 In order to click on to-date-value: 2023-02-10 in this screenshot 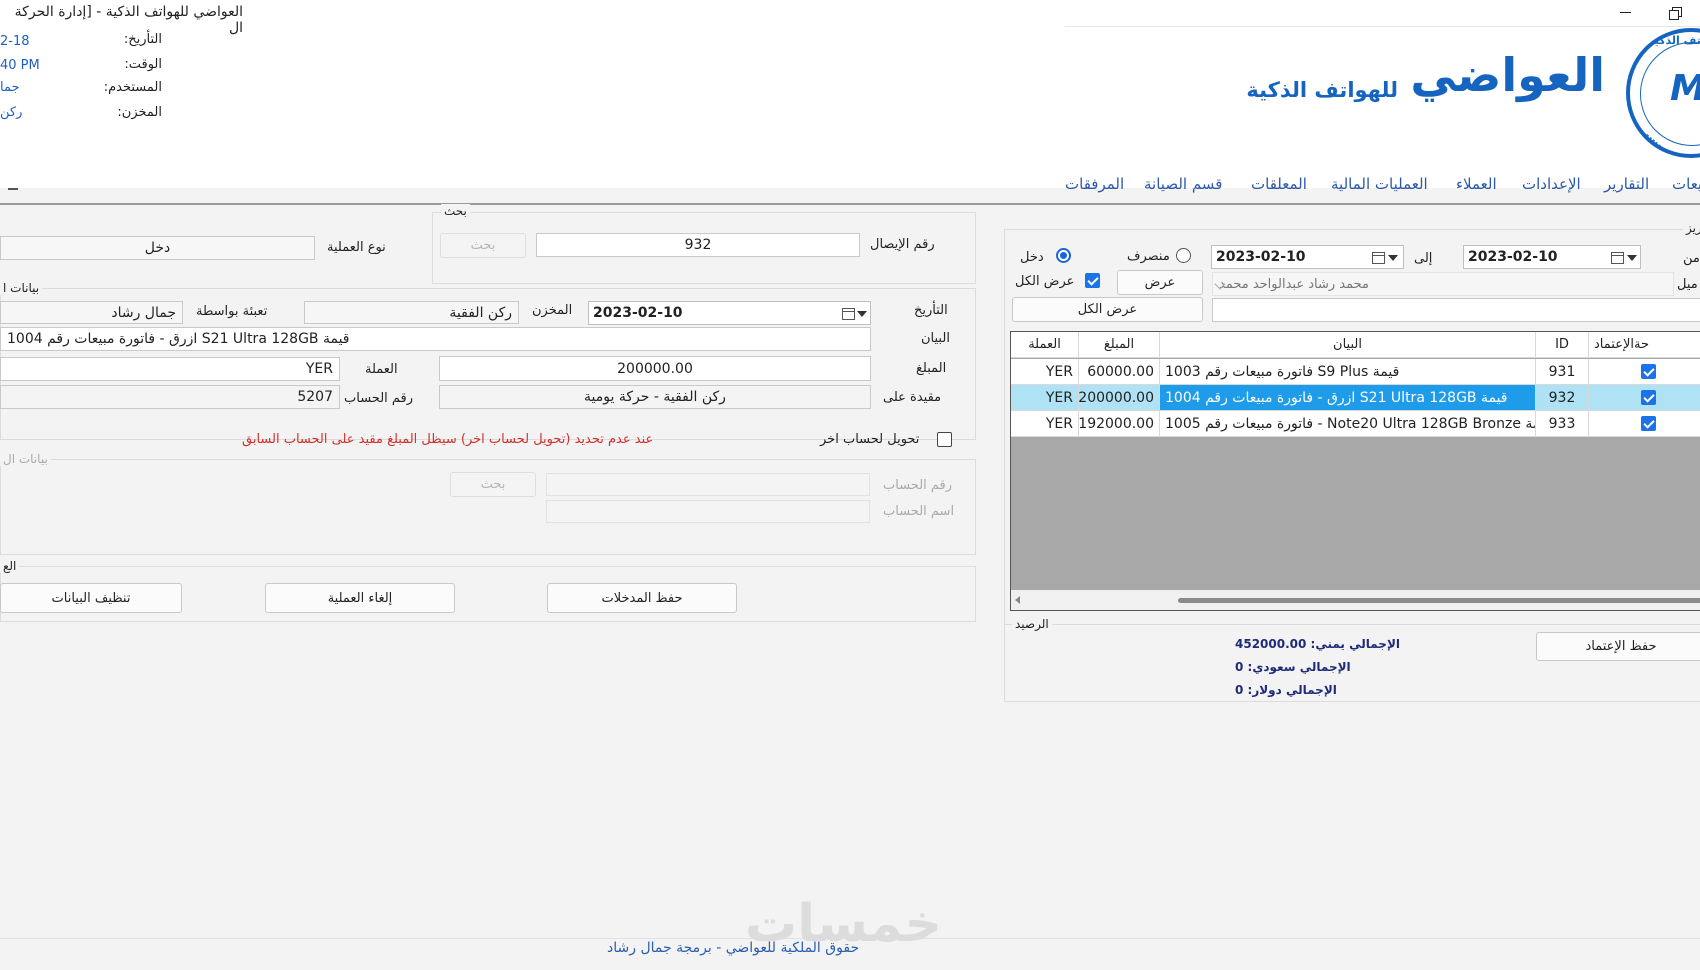, I will do `click(1261, 257)`.